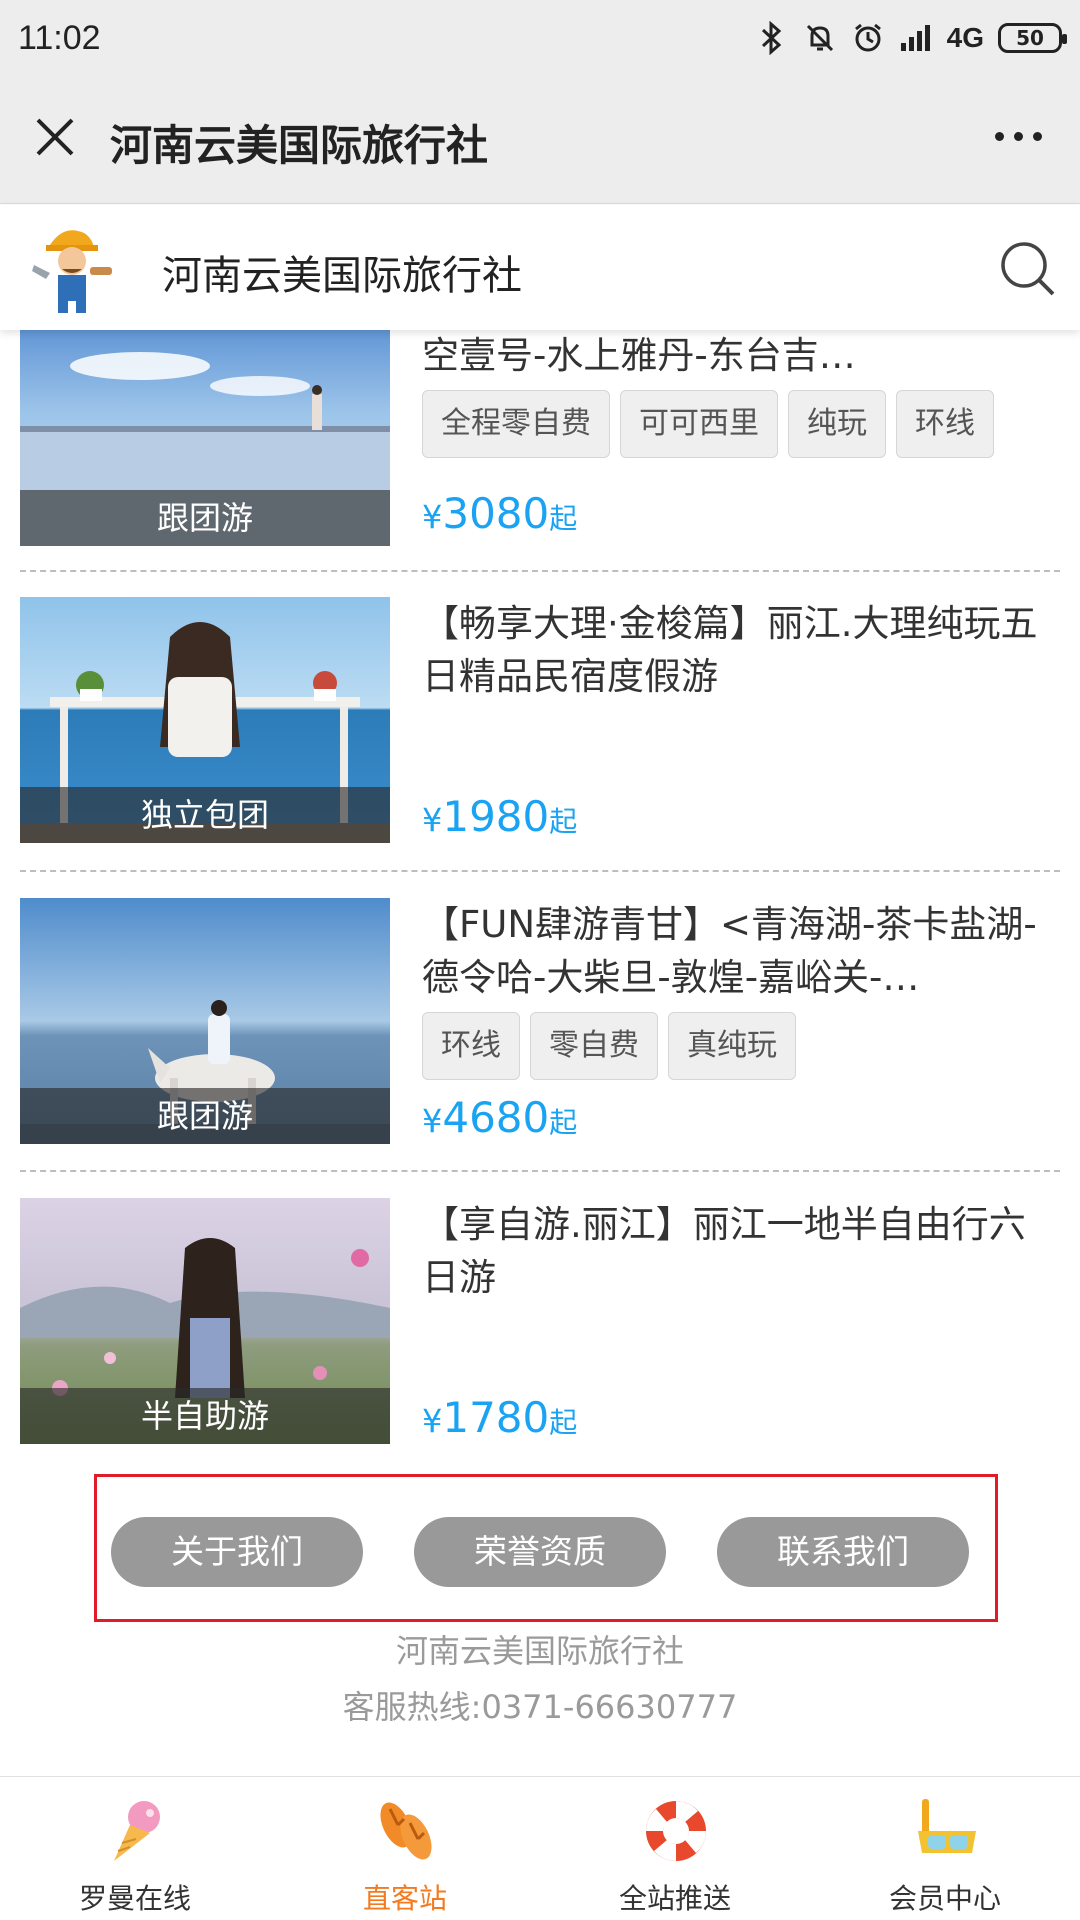  What do you see at coordinates (539, 1651) in the screenshot?
I see `footer-company: 河南云美国际旅行社` at bounding box center [539, 1651].